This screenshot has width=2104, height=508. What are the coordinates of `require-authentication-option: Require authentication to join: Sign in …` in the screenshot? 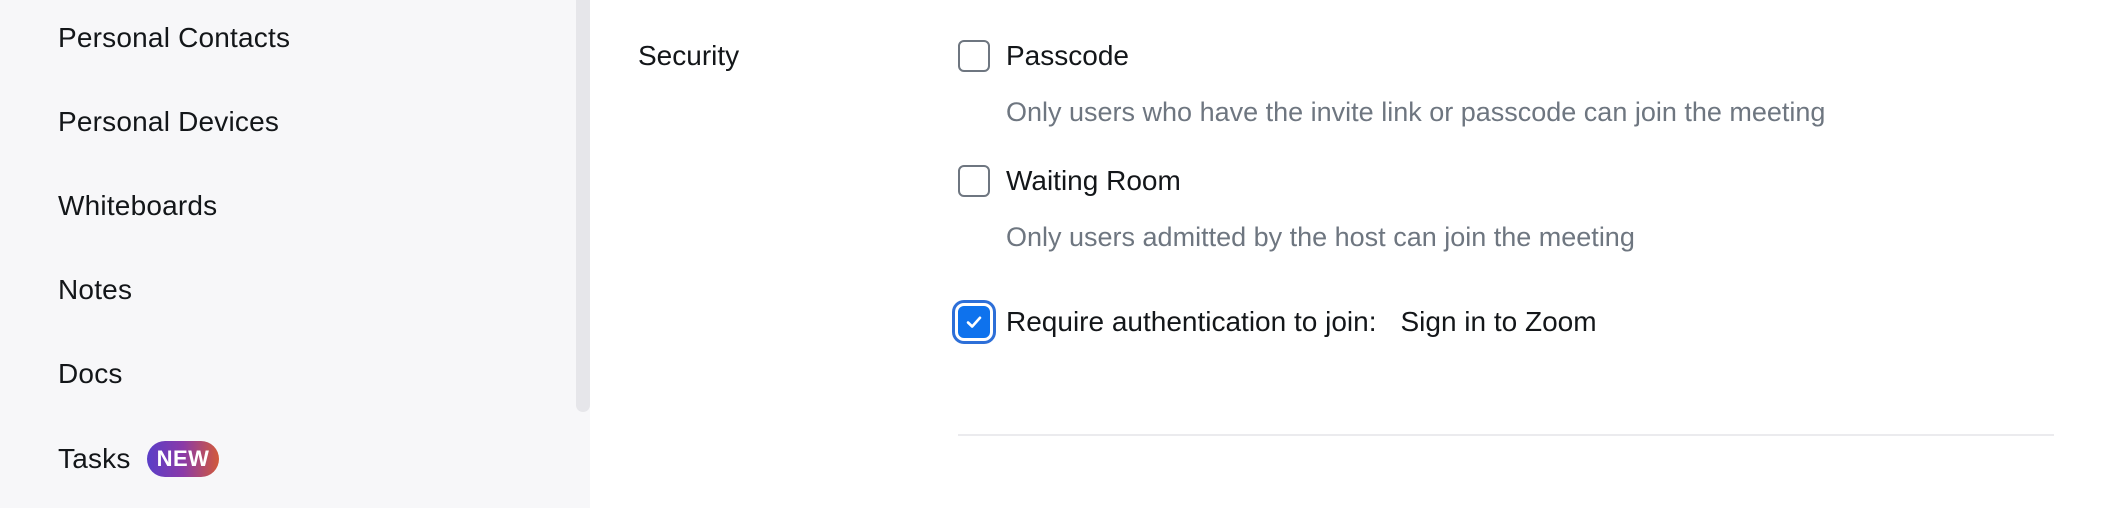 It's located at (1277, 322).